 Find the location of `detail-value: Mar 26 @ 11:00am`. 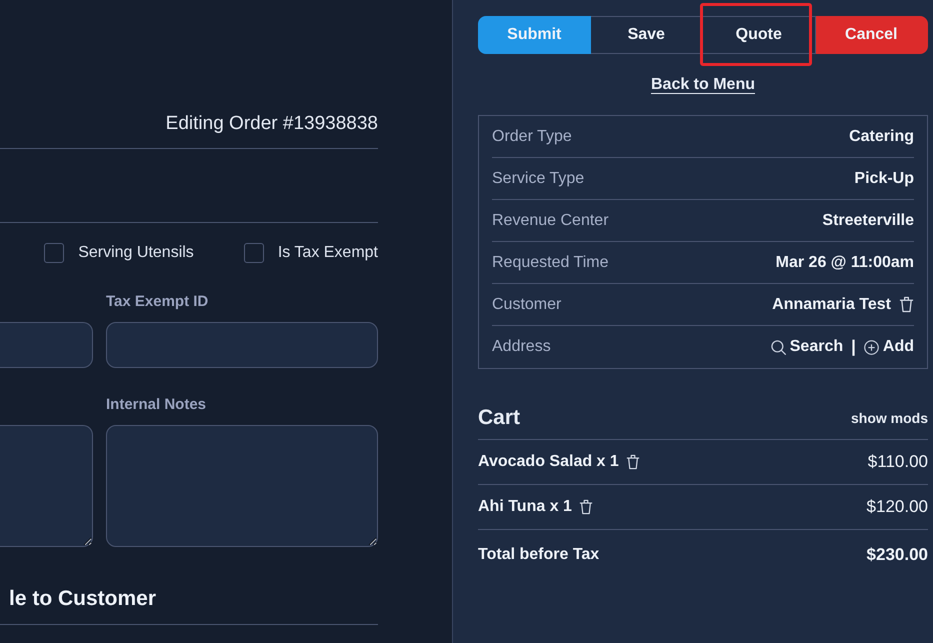

detail-value: Mar 26 @ 11:00am is located at coordinates (845, 263).